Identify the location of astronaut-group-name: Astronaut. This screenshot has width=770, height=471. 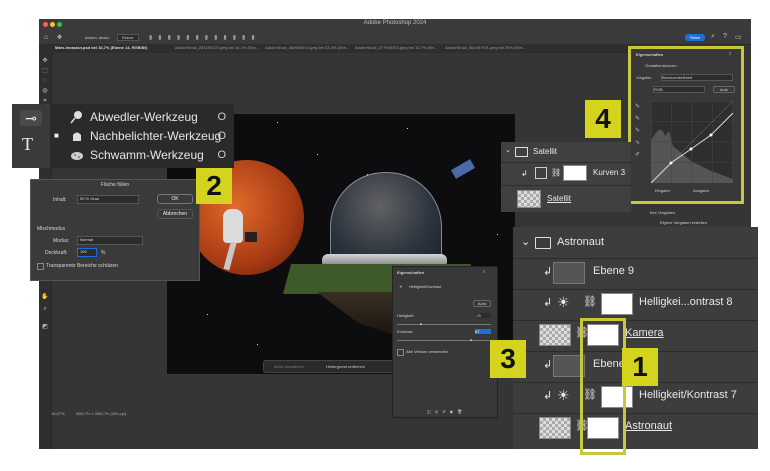
(580, 242).